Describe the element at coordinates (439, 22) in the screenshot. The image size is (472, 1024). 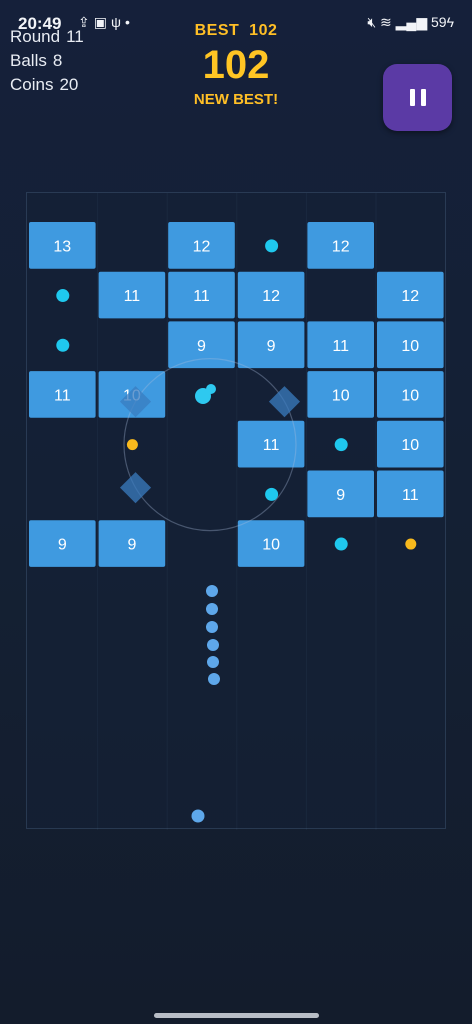
I see `battery-level: 59` at that location.